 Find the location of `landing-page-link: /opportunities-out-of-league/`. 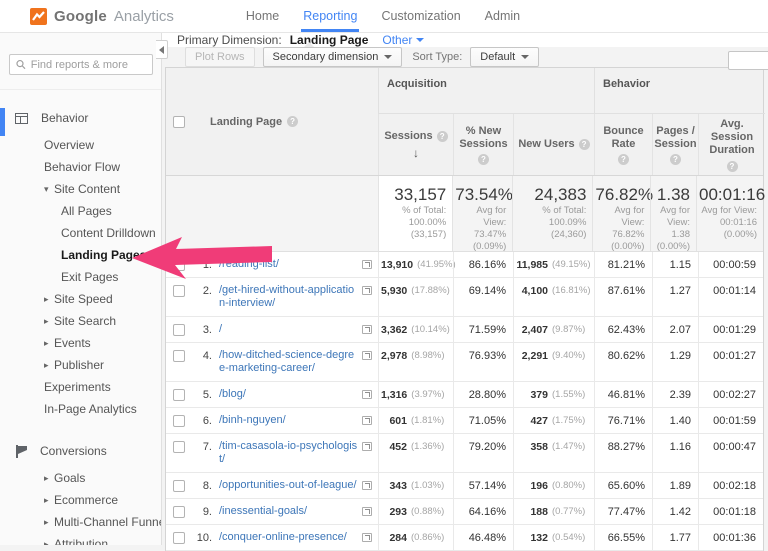

landing-page-link: /opportunities-out-of-league/ is located at coordinates (288, 485).